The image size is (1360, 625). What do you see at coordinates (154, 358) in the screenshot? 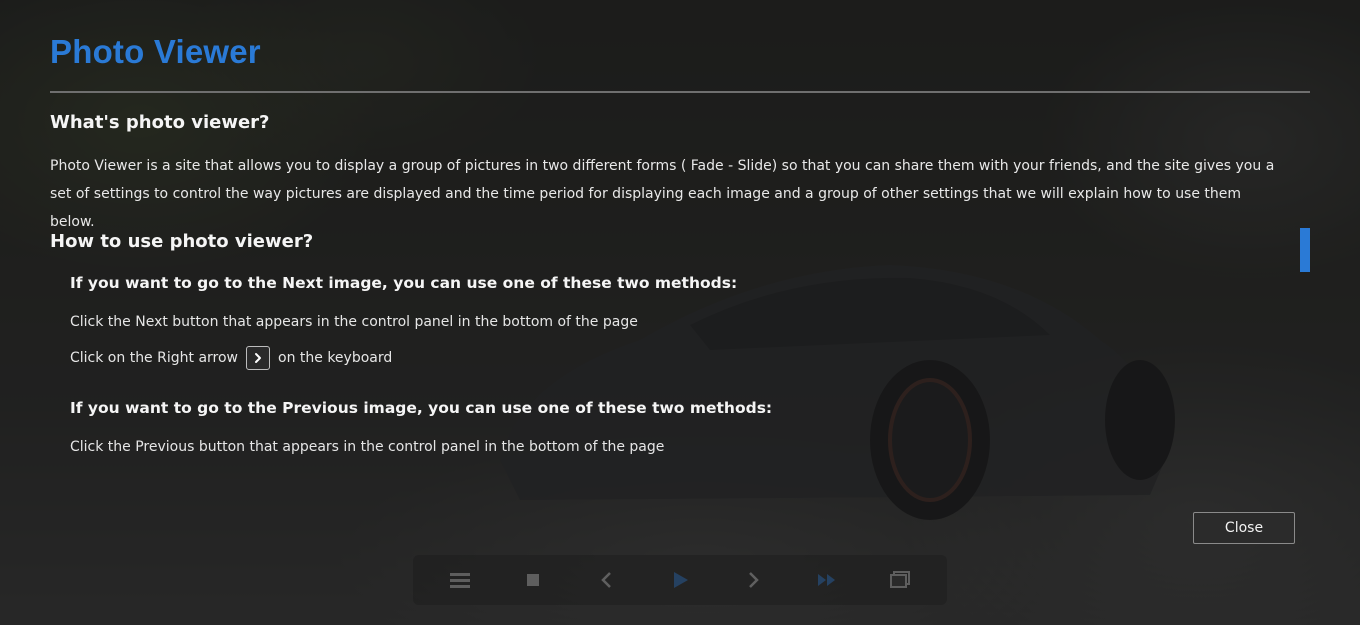
I see `next-method-keyboard-text-before: Click on the Right arrow` at bounding box center [154, 358].